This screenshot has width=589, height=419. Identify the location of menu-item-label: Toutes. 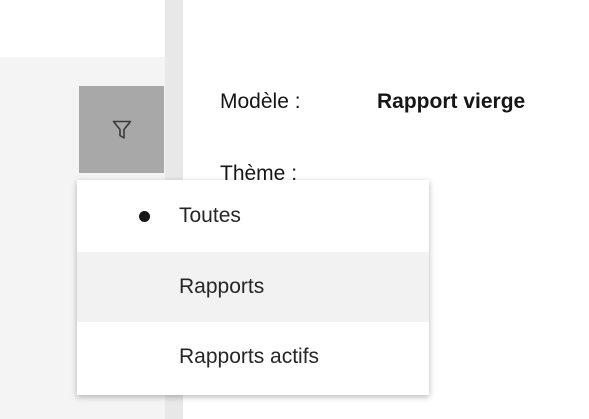
(210, 215).